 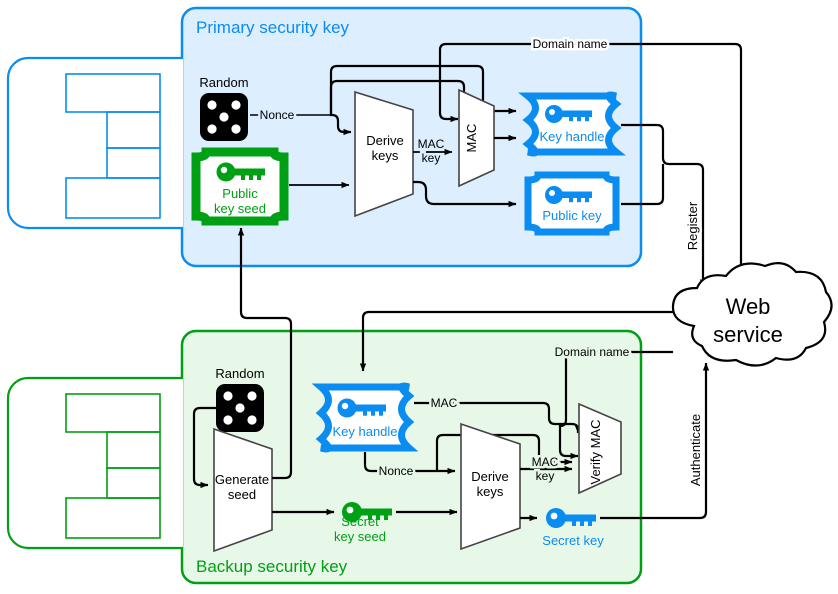 I want to click on public-key-seed-line1: Public, so click(x=240, y=193).